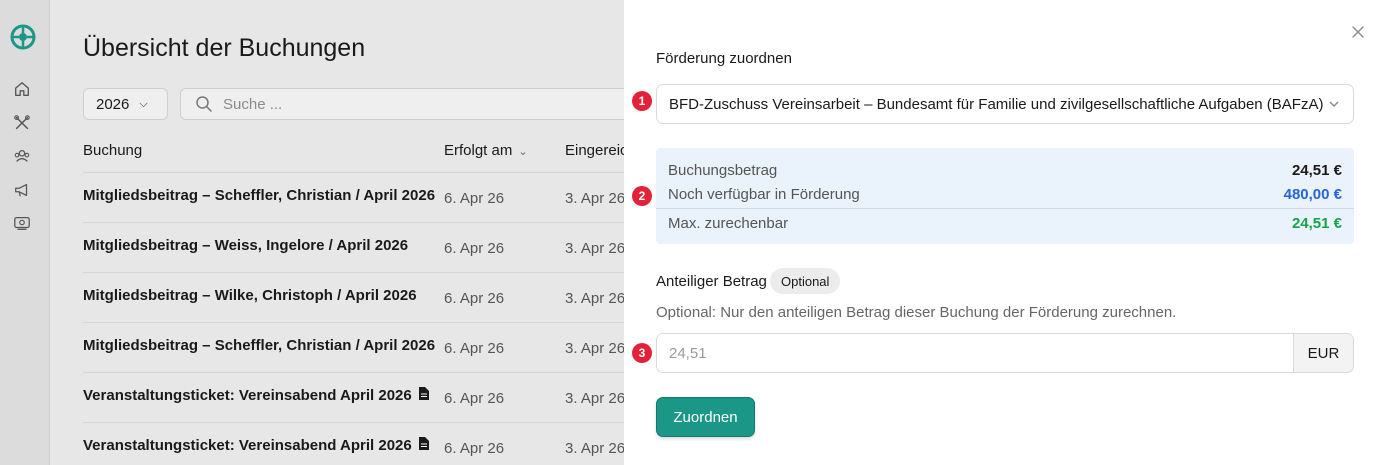 This screenshot has height=465, width=1386. What do you see at coordinates (642, 101) in the screenshot?
I see `step-marker-1: 1` at bounding box center [642, 101].